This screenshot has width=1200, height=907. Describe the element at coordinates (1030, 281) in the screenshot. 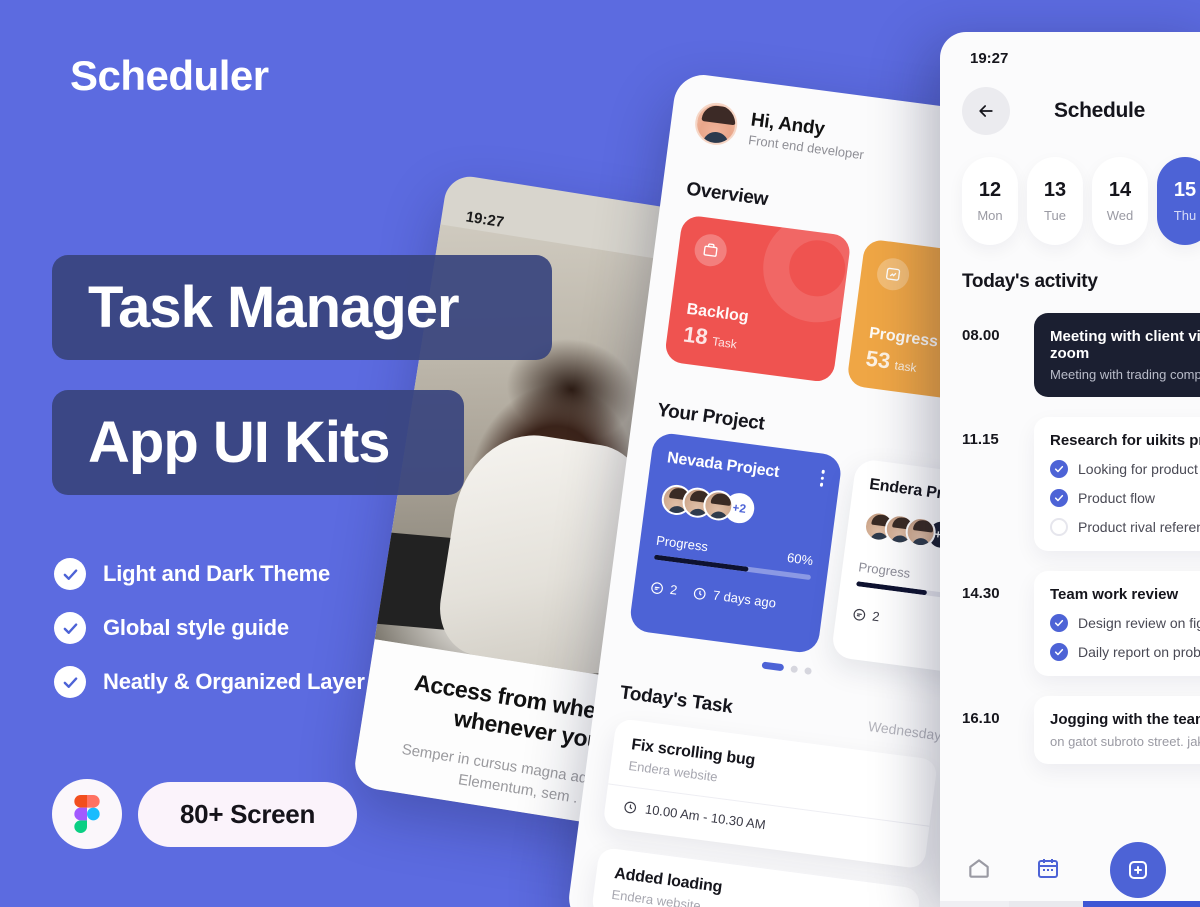

I see `activity-section-title: Today's activity` at that location.